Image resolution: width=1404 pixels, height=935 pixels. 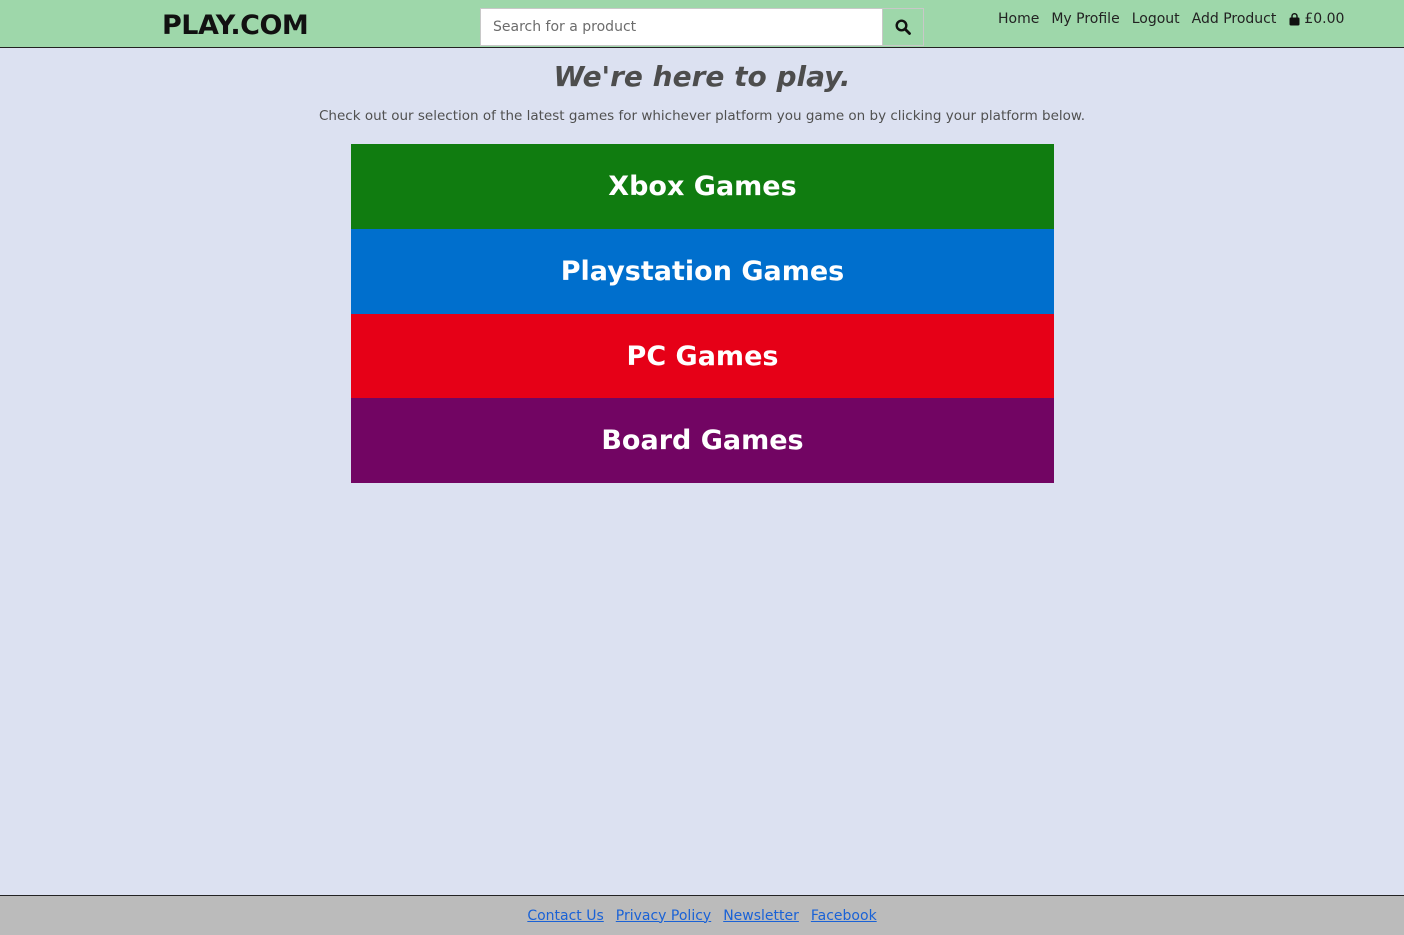 I want to click on search-button, so click(x=903, y=27).